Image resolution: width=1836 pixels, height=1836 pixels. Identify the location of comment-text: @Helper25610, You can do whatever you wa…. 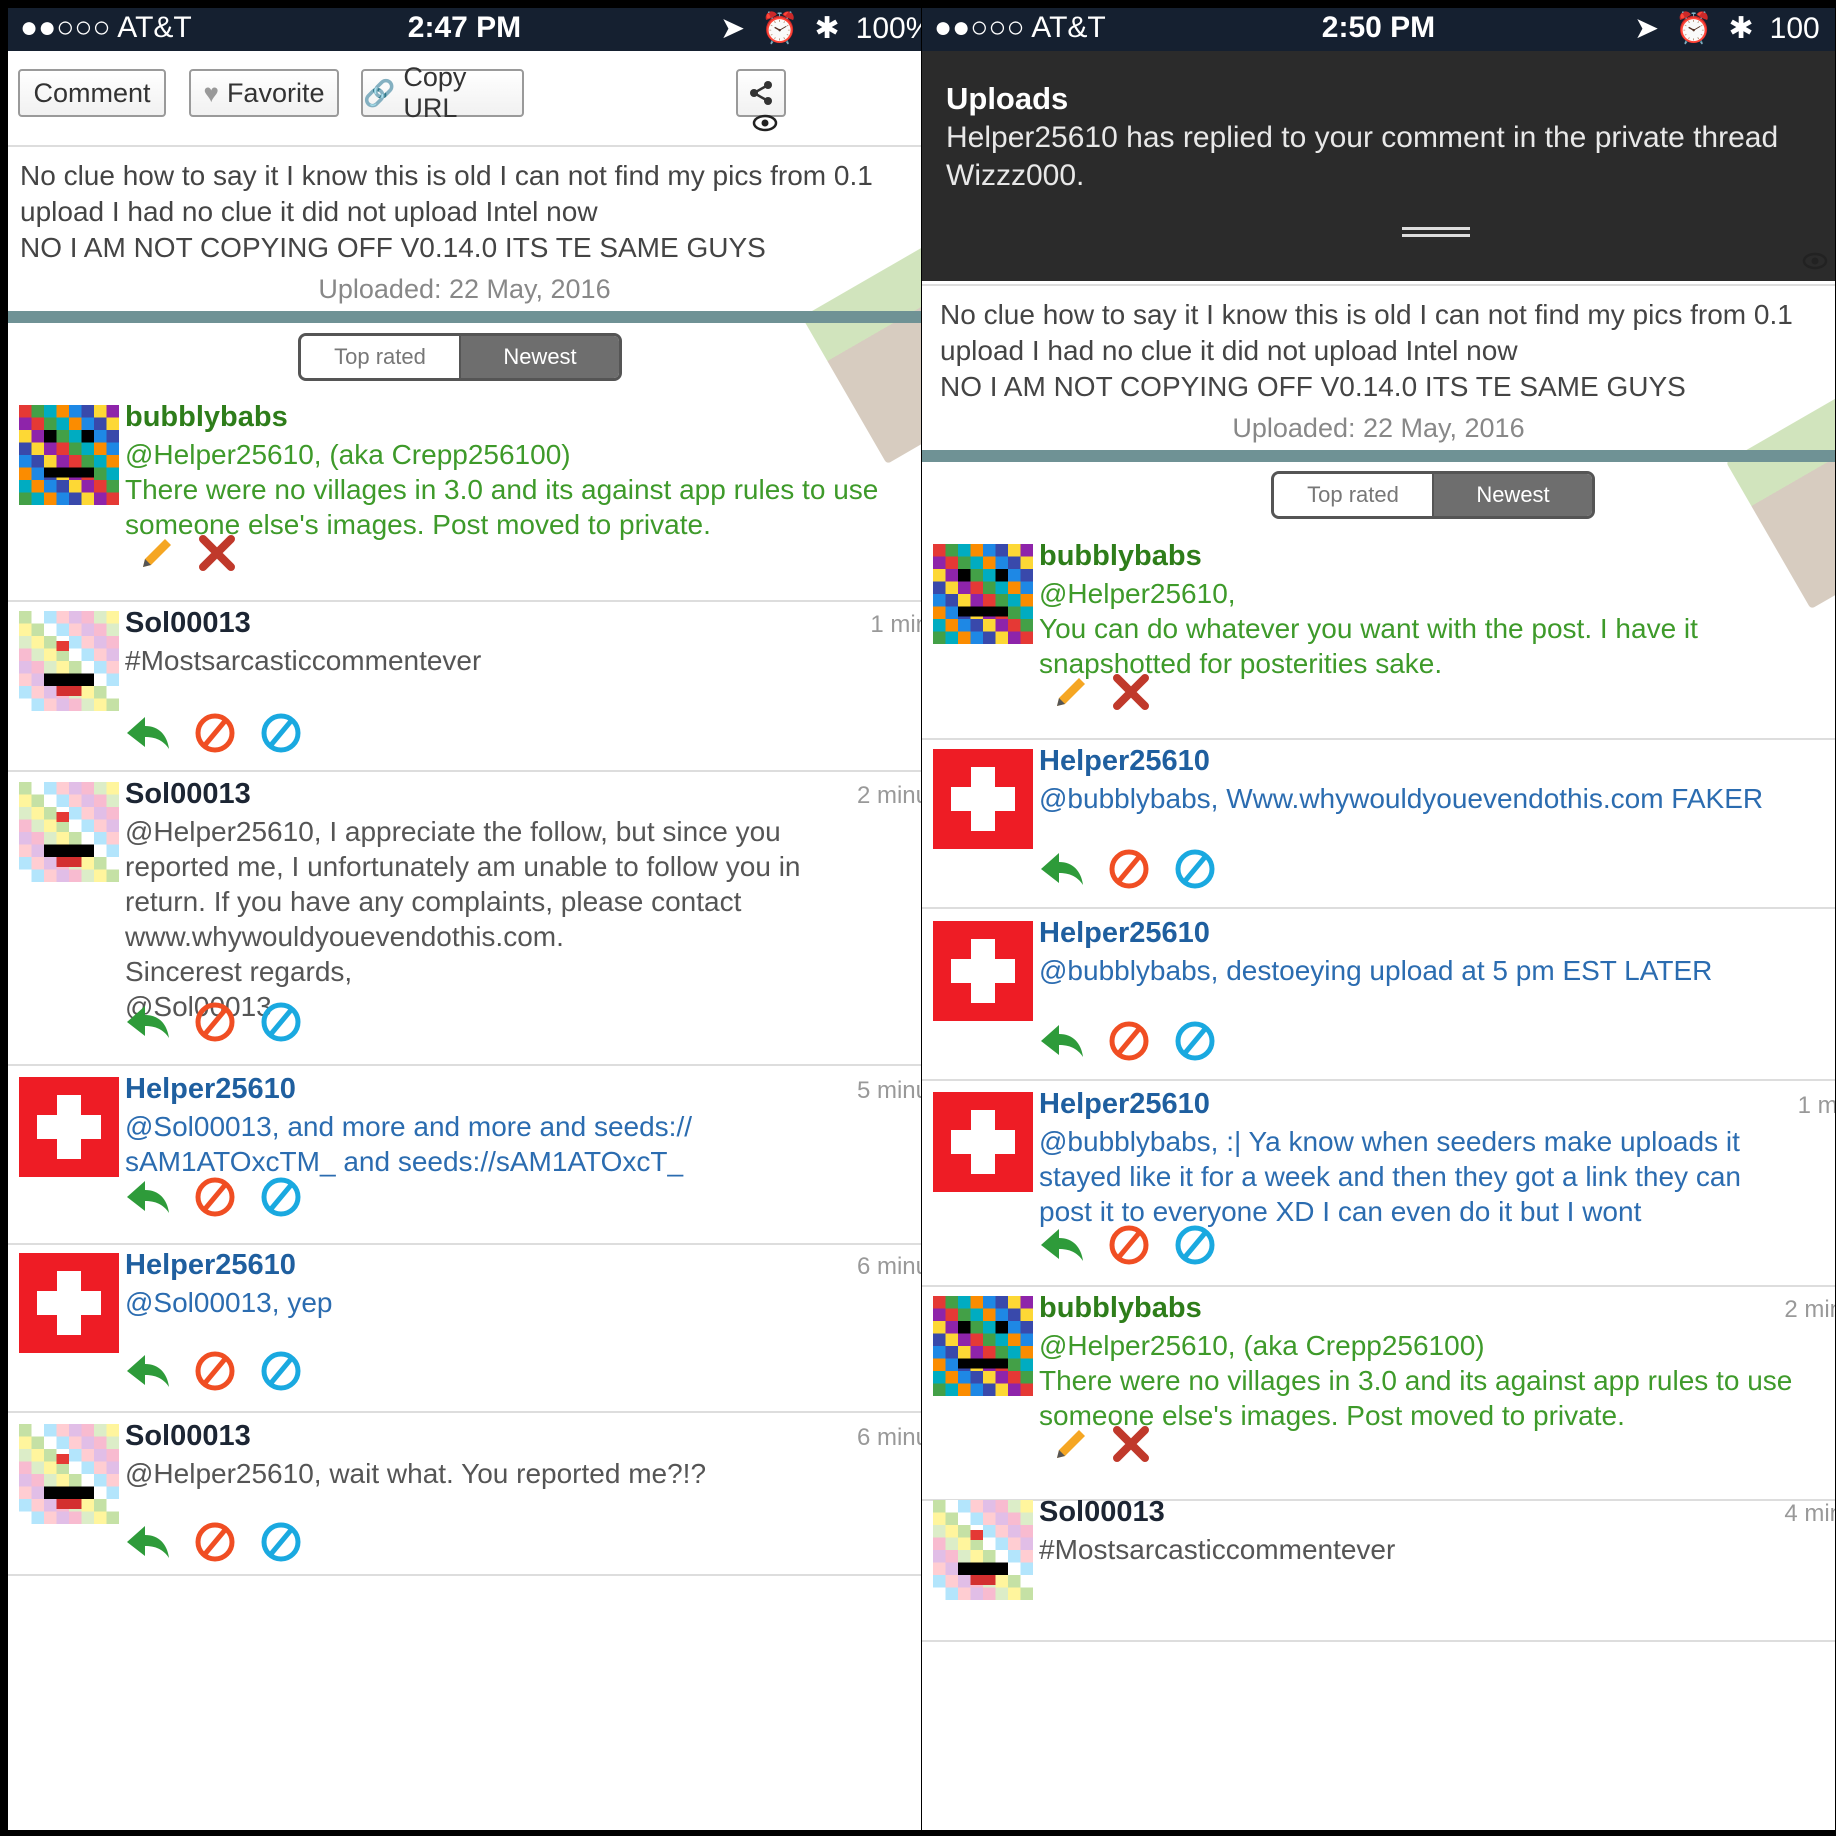
(1368, 628).